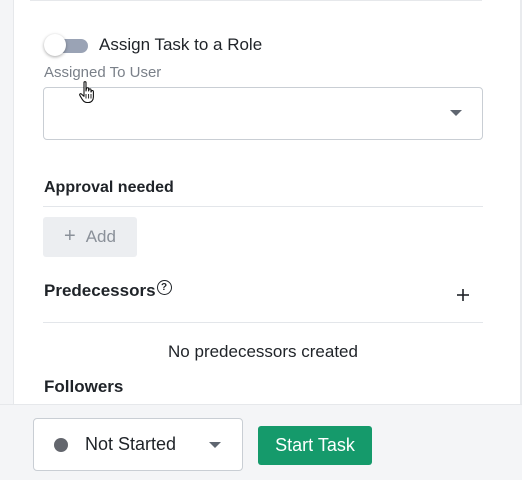  Describe the element at coordinates (109, 187) in the screenshot. I see `approval-needed-title: Approval needed` at that location.